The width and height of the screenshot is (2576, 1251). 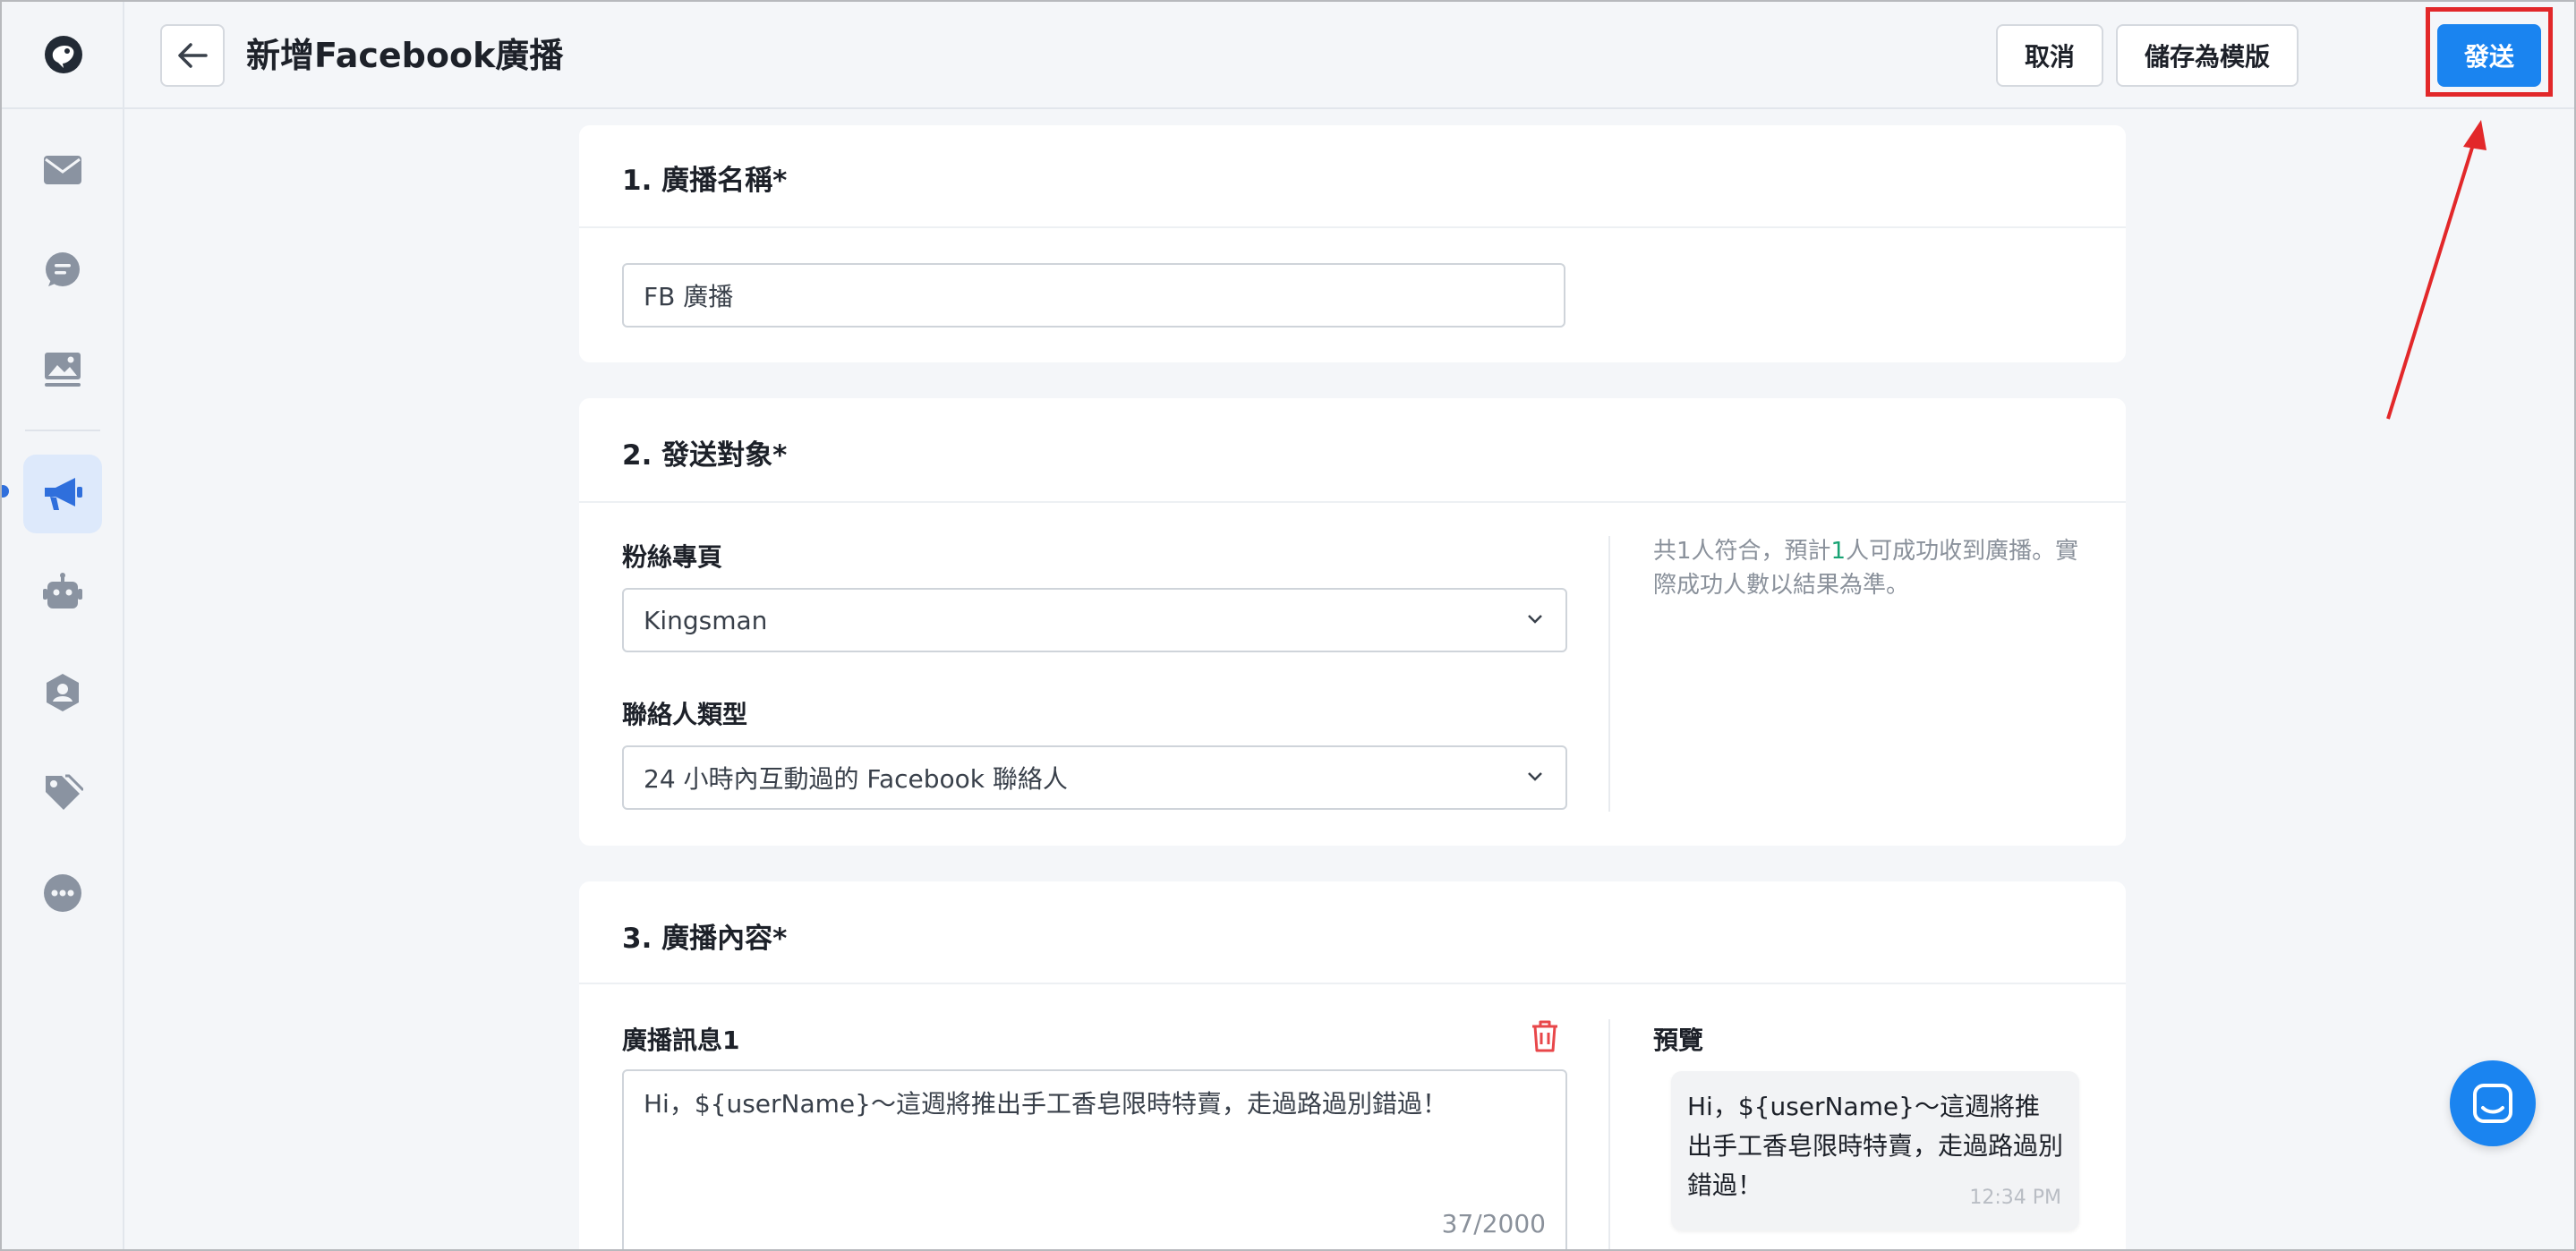 What do you see at coordinates (1094, 620) in the screenshot?
I see `fan-page-select: Kingsman` at bounding box center [1094, 620].